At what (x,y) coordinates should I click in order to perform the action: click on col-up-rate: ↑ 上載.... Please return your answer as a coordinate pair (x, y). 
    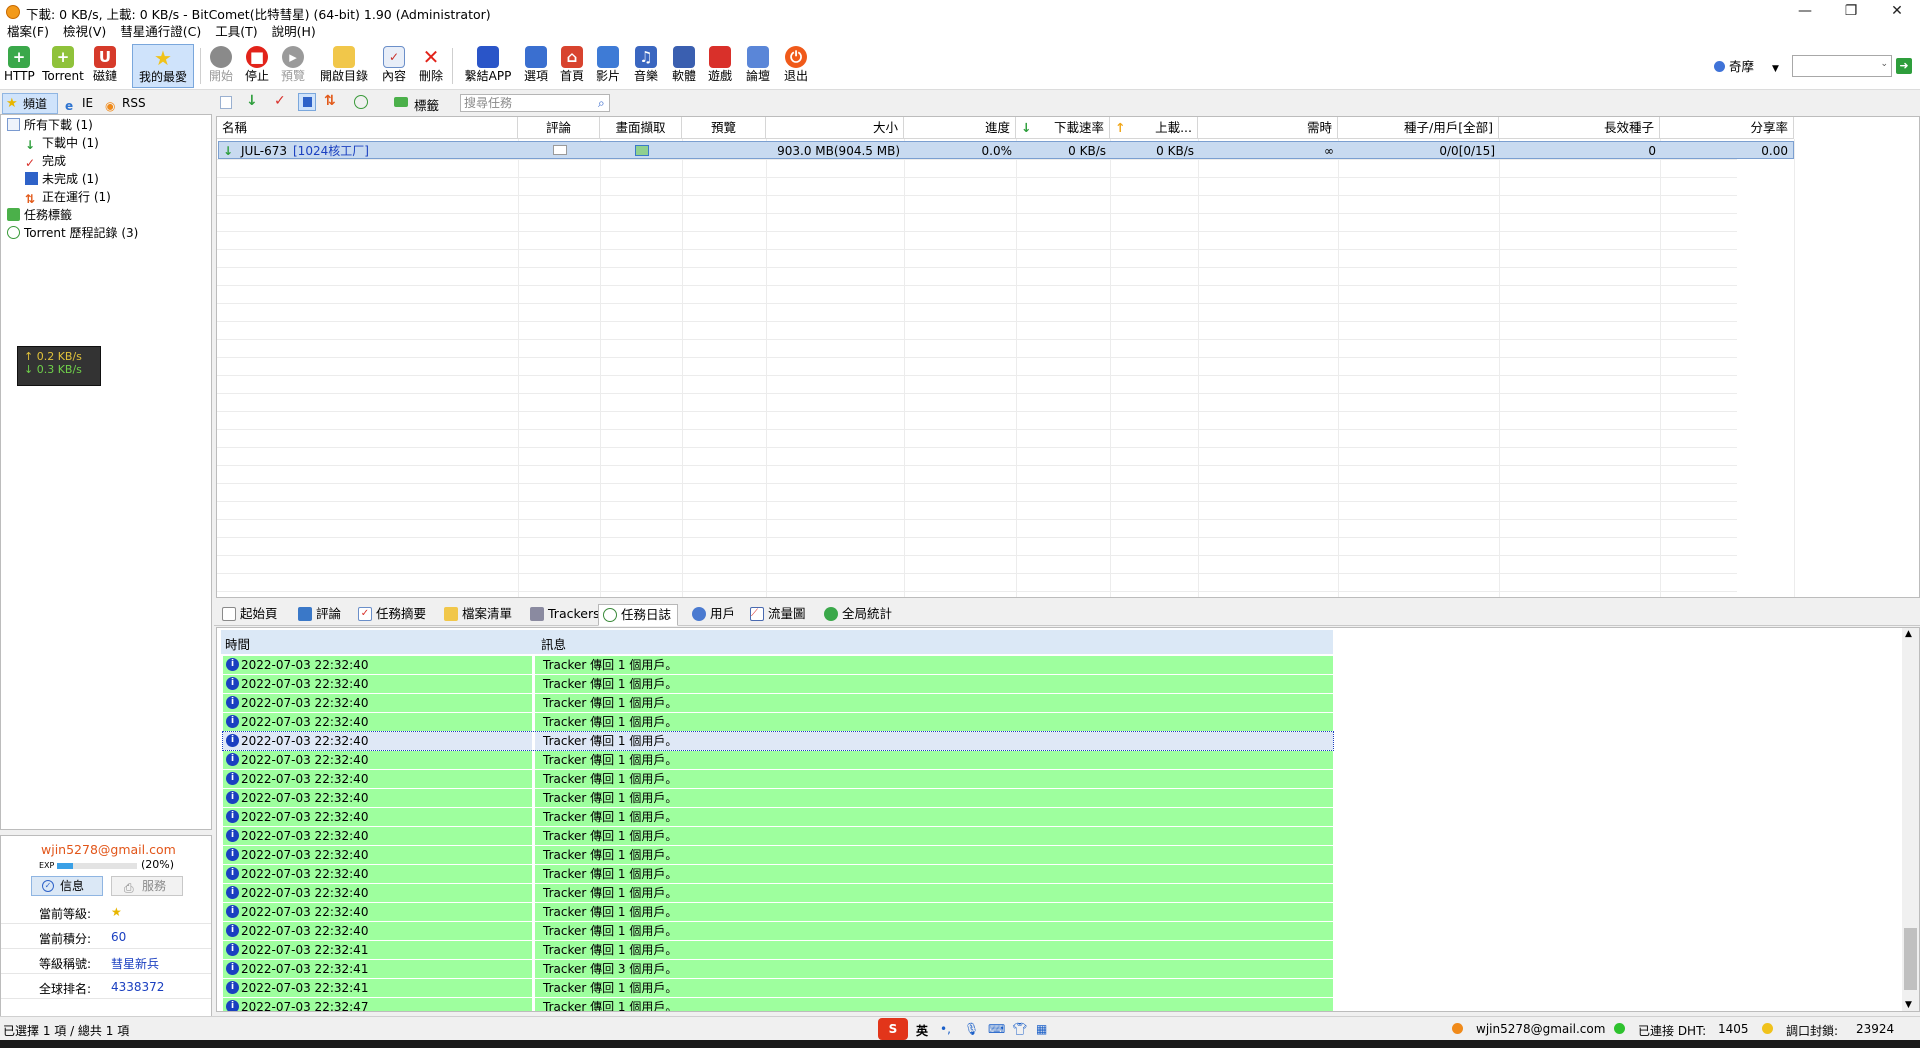
    Looking at the image, I should click on (1154, 128).